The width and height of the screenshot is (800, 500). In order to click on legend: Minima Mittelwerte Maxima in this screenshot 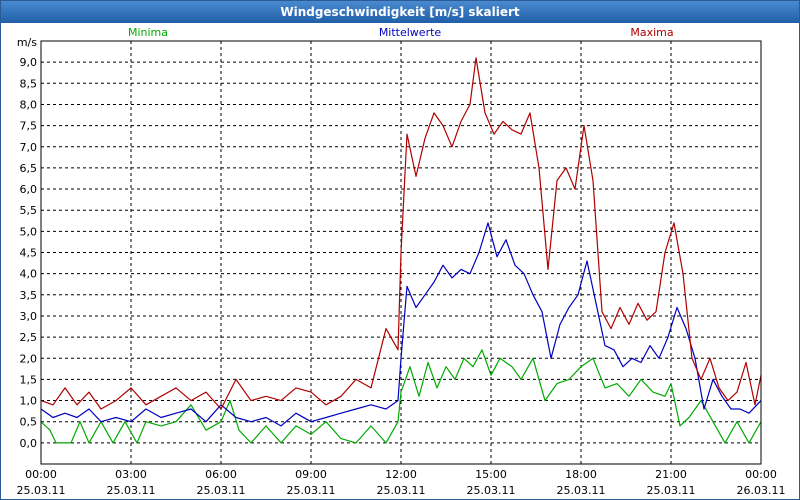, I will do `click(401, 32)`.